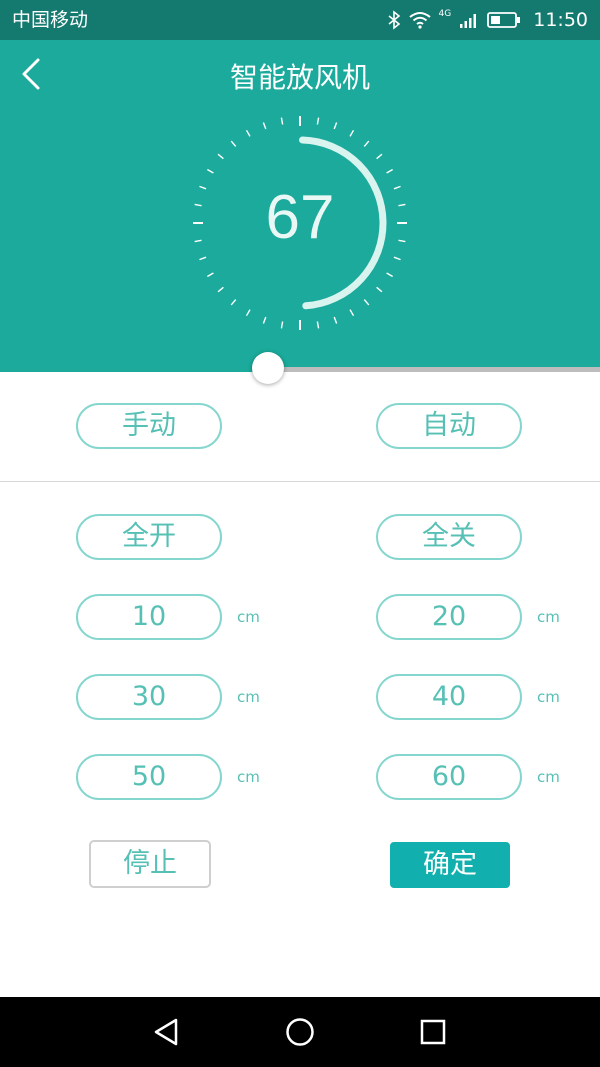 This screenshot has width=600, height=1067. What do you see at coordinates (504, 20) in the screenshot?
I see `battery-icon` at bounding box center [504, 20].